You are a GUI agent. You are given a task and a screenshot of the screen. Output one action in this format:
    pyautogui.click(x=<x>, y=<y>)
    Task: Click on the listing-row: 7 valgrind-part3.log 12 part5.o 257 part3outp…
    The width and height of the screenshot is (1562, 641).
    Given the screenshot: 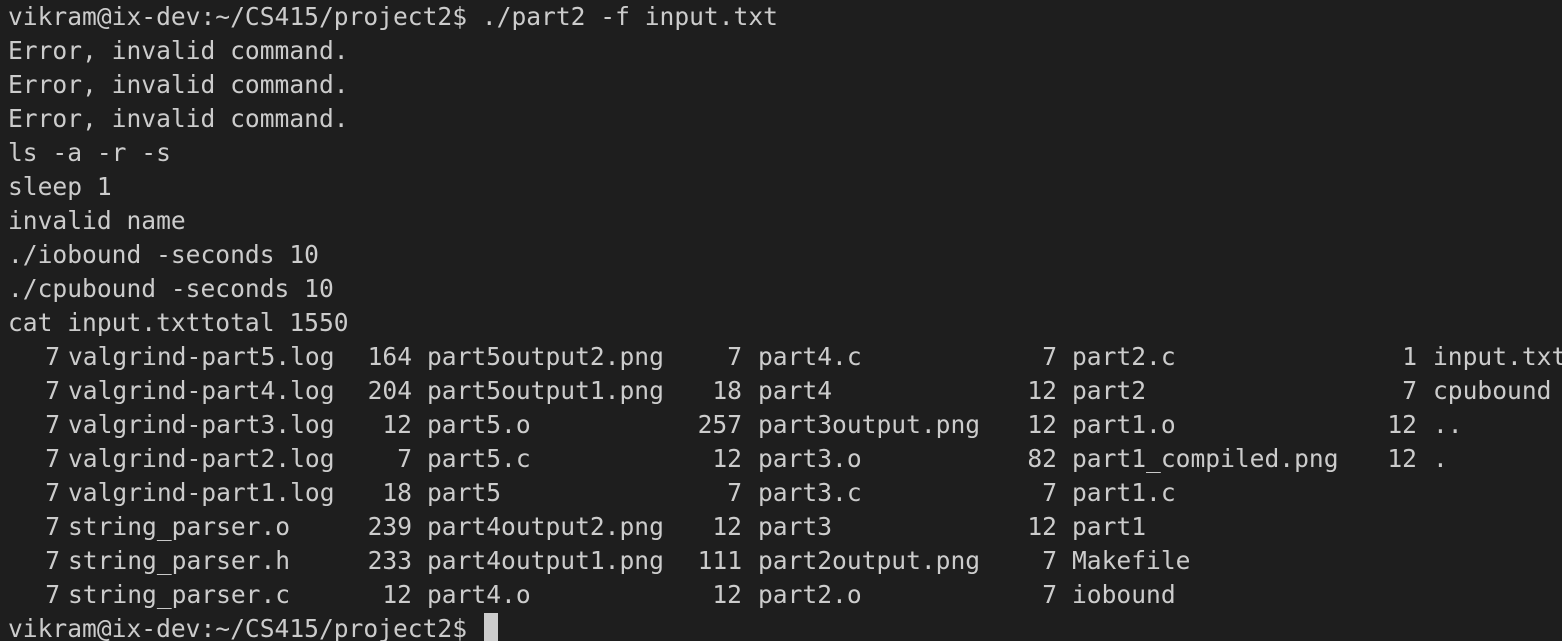 What is the action you would take?
    pyautogui.click(x=785, y=425)
    